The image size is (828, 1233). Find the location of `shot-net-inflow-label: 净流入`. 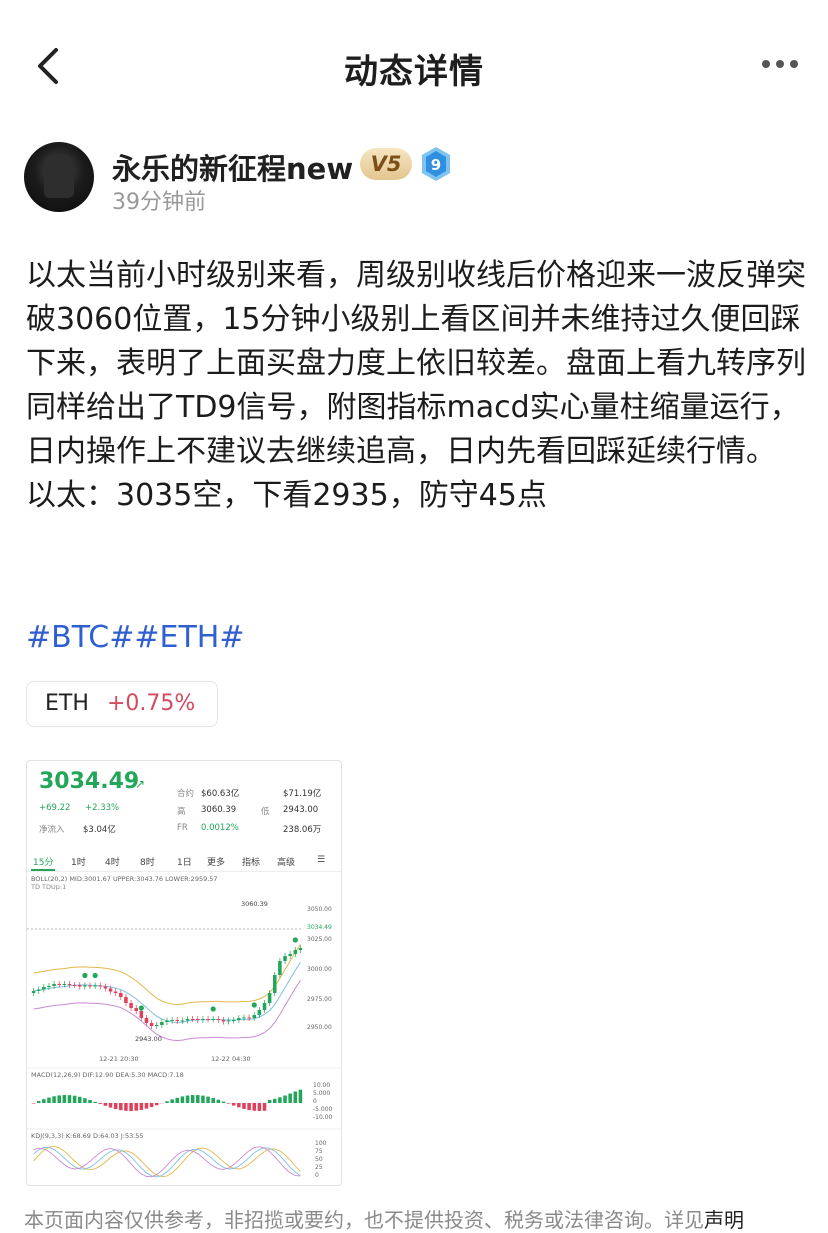

shot-net-inflow-label: 净流入 is located at coordinates (52, 829).